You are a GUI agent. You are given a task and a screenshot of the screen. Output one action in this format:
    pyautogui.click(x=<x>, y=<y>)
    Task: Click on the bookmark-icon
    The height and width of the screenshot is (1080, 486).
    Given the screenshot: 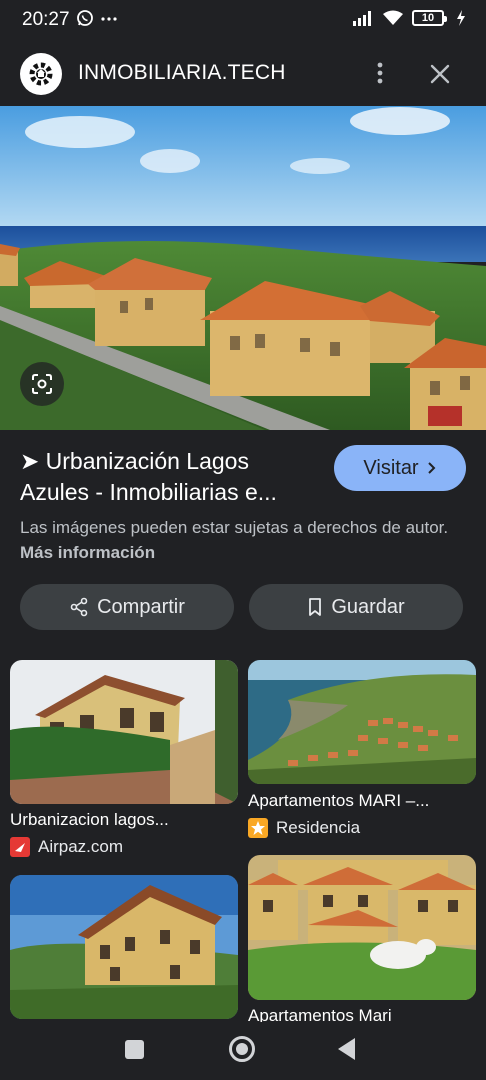 What is the action you would take?
    pyautogui.click(x=315, y=607)
    